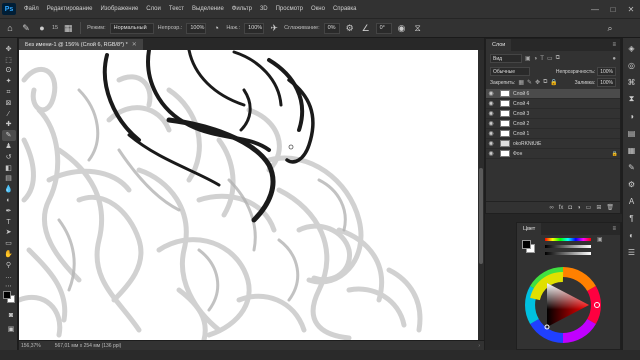 The image size is (640, 360). I want to click on blur-tool-icon: 💧, so click(9, 189).